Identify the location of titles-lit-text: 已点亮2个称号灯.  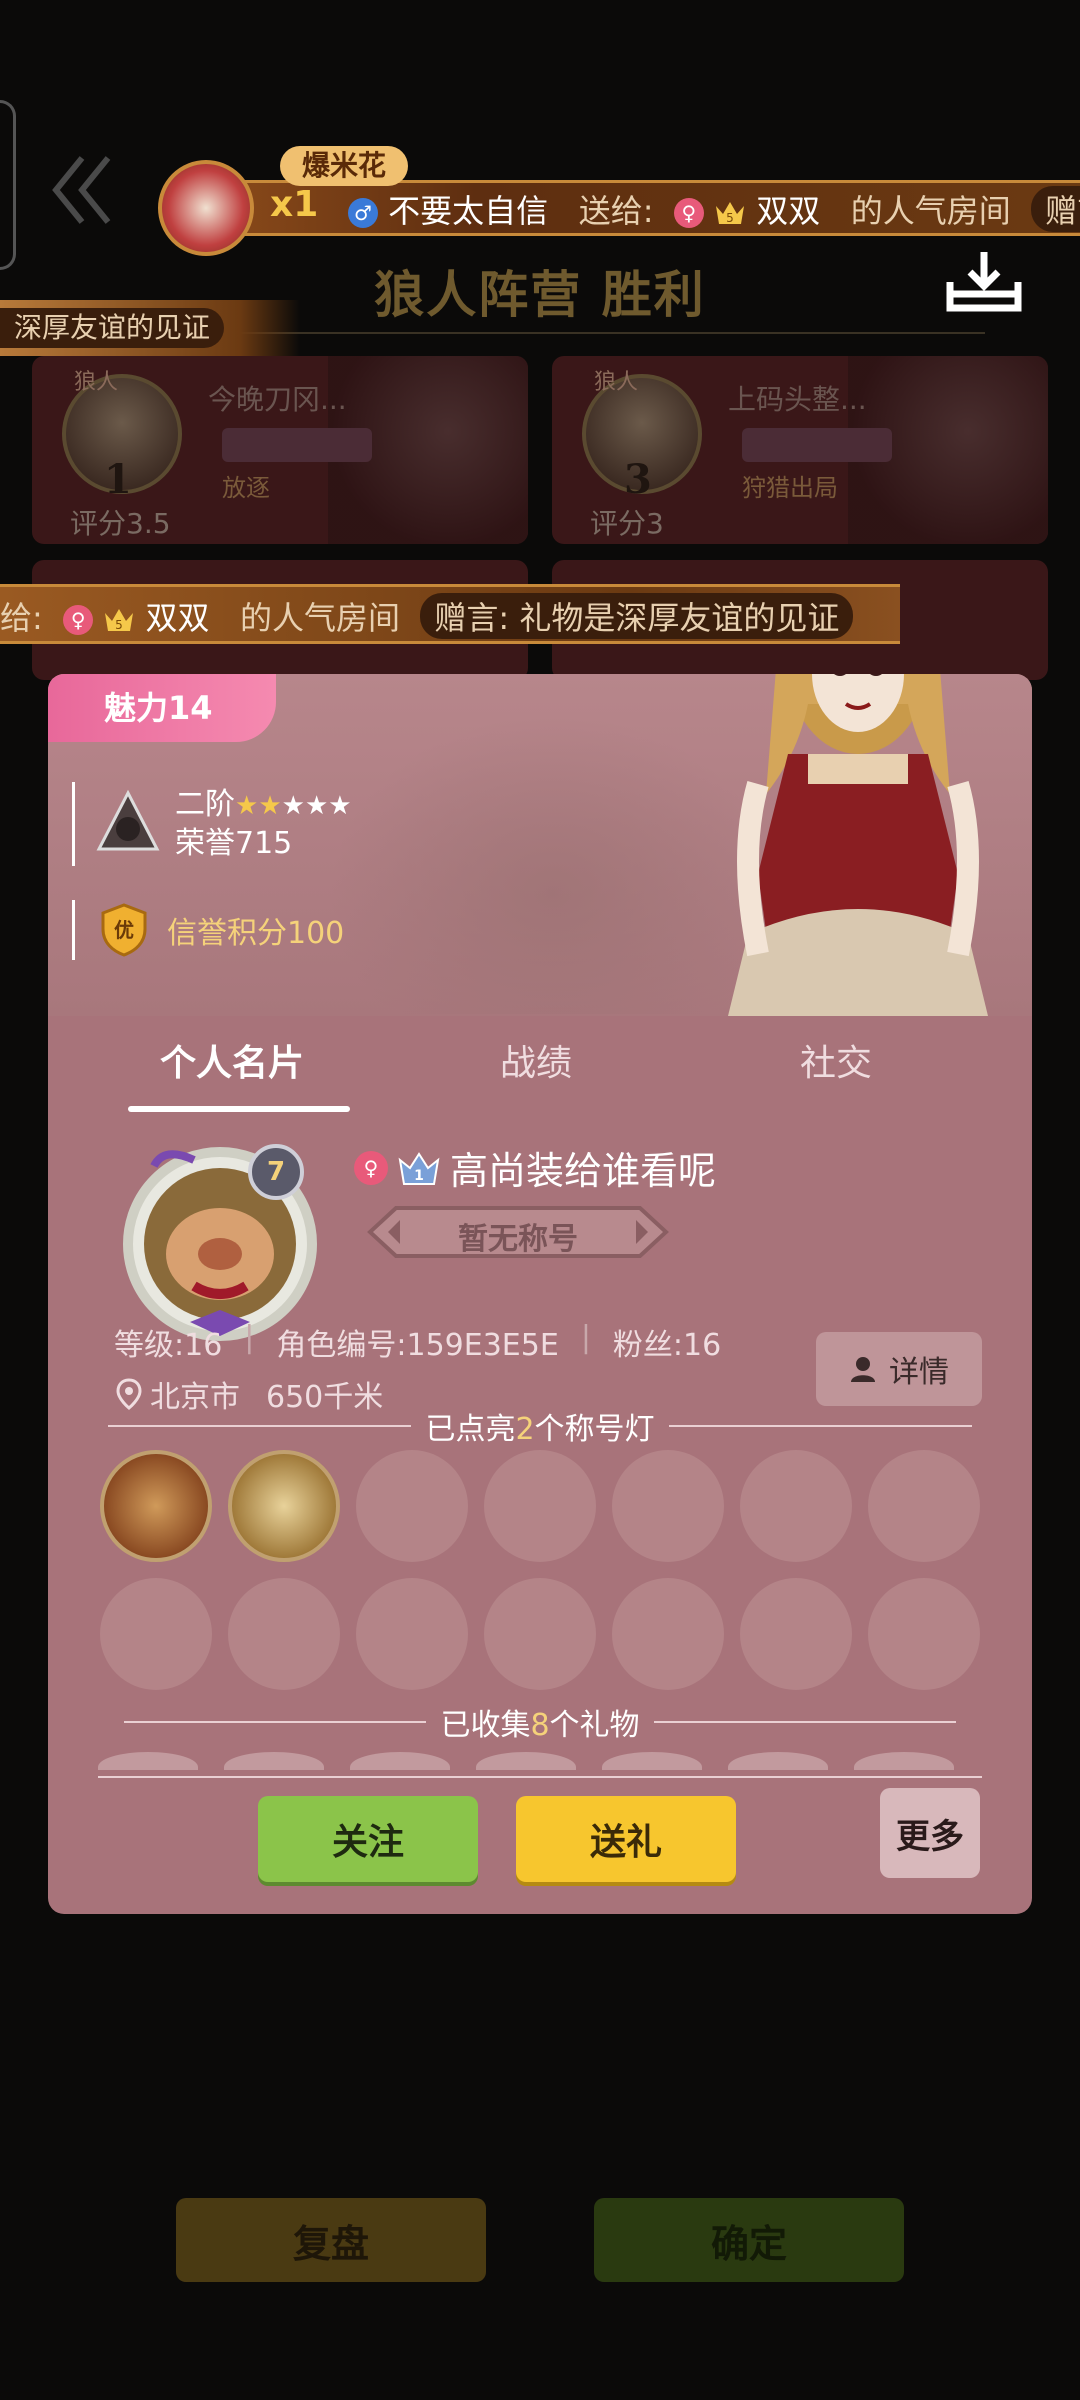
(540, 1429).